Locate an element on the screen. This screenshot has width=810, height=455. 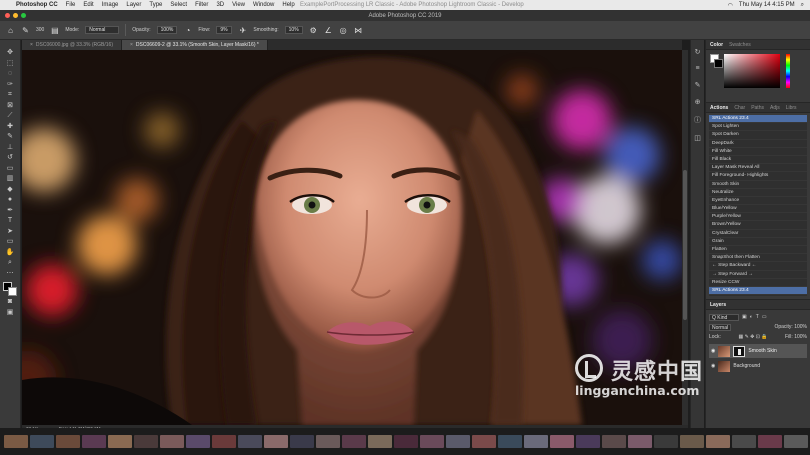
color-swatches is located at coordinates (10, 289).